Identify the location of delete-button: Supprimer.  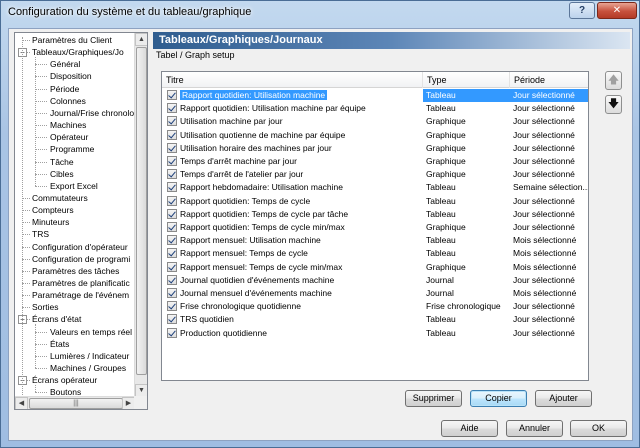
(433, 398).